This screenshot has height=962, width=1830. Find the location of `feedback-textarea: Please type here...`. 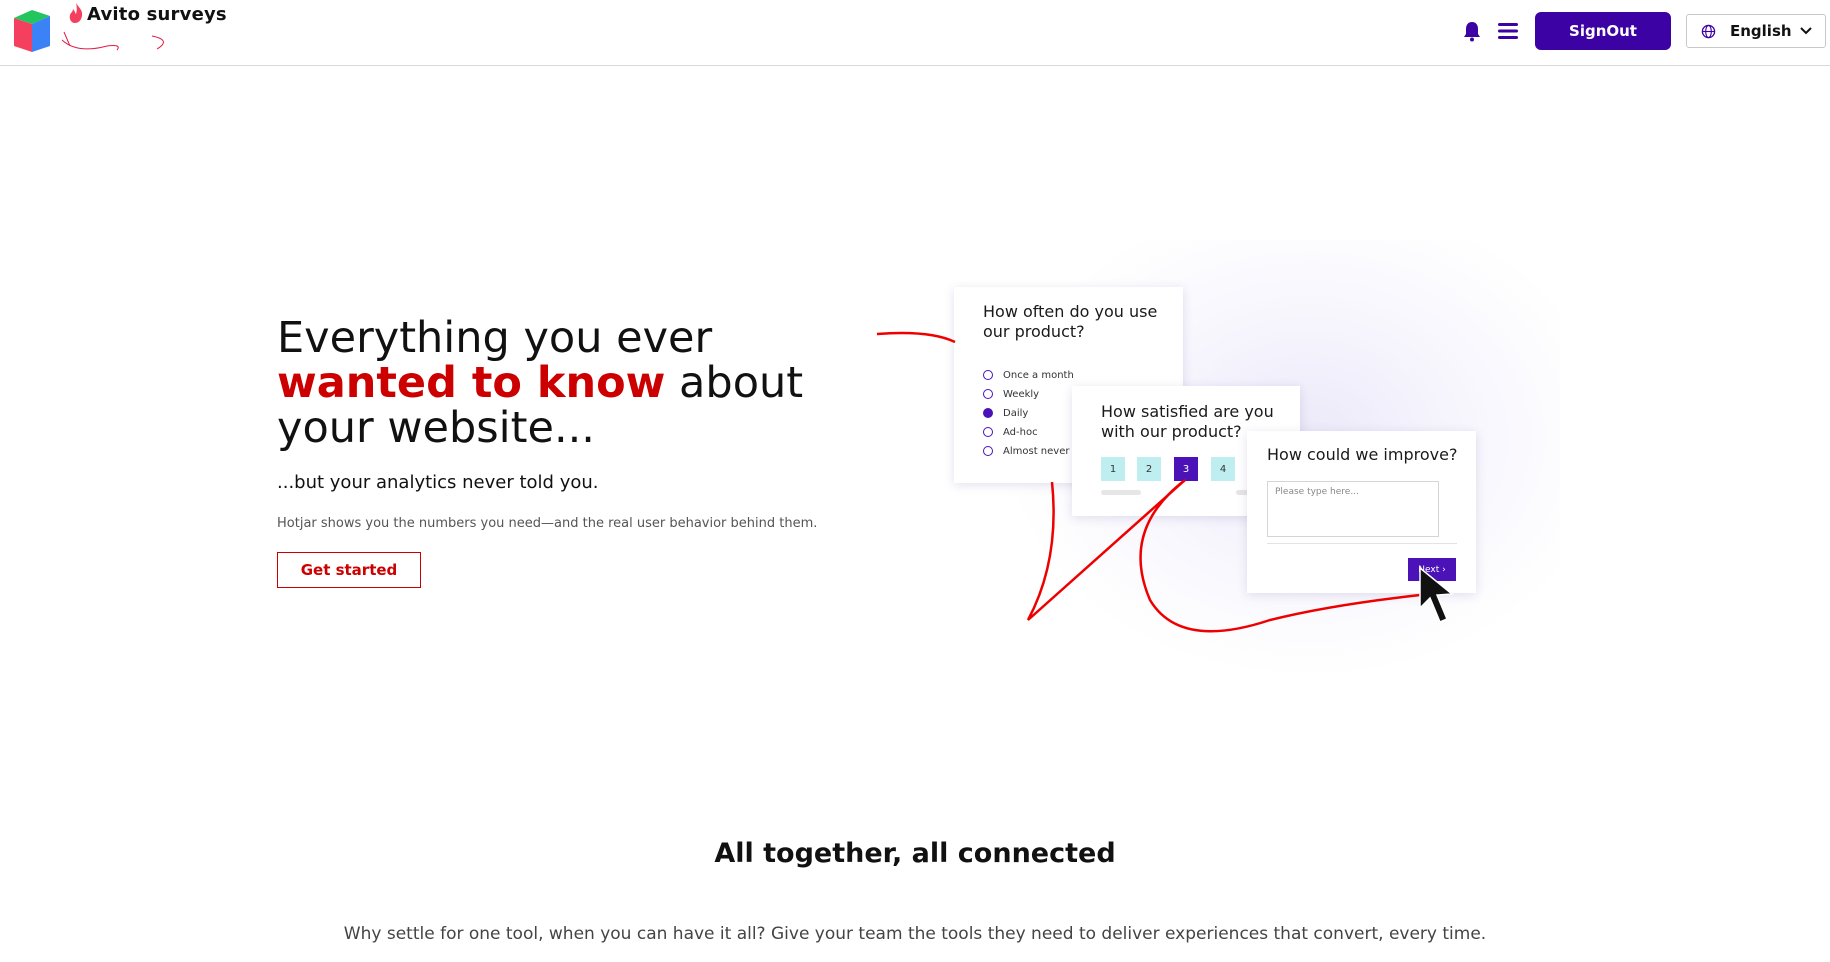

feedback-textarea: Please type here... is located at coordinates (1353, 509).